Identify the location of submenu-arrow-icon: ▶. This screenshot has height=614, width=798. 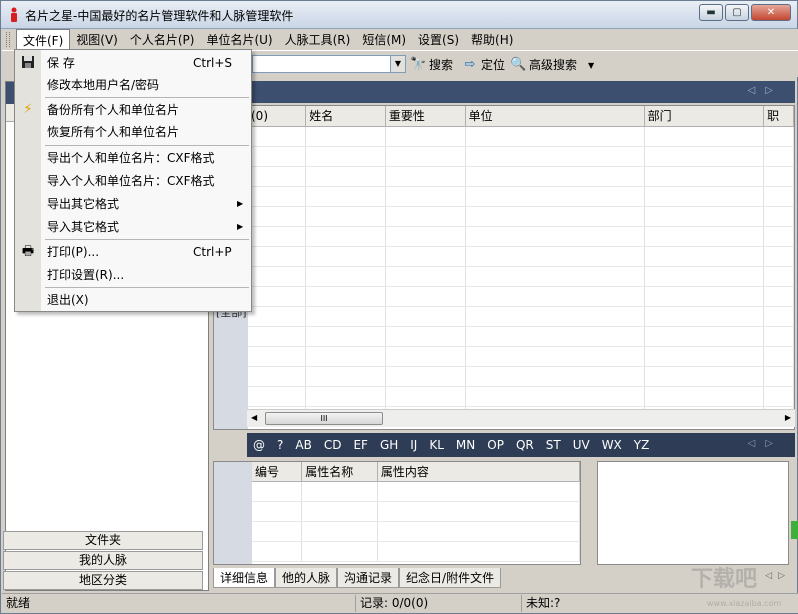
(240, 226).